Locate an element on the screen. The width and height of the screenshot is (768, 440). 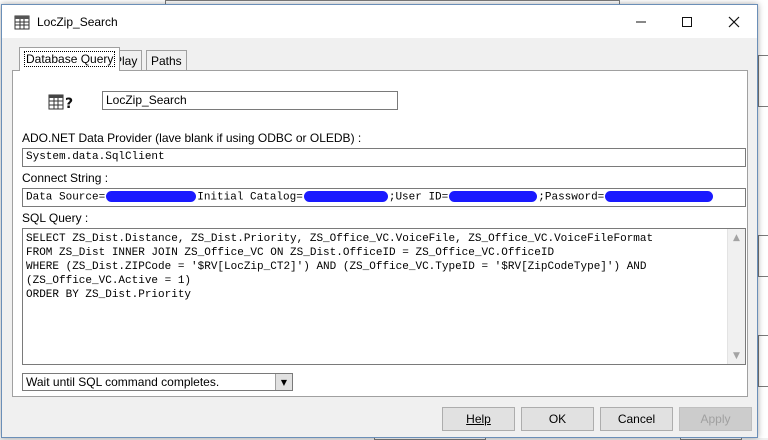
connect-part: ;User ID= is located at coordinates (418, 197).